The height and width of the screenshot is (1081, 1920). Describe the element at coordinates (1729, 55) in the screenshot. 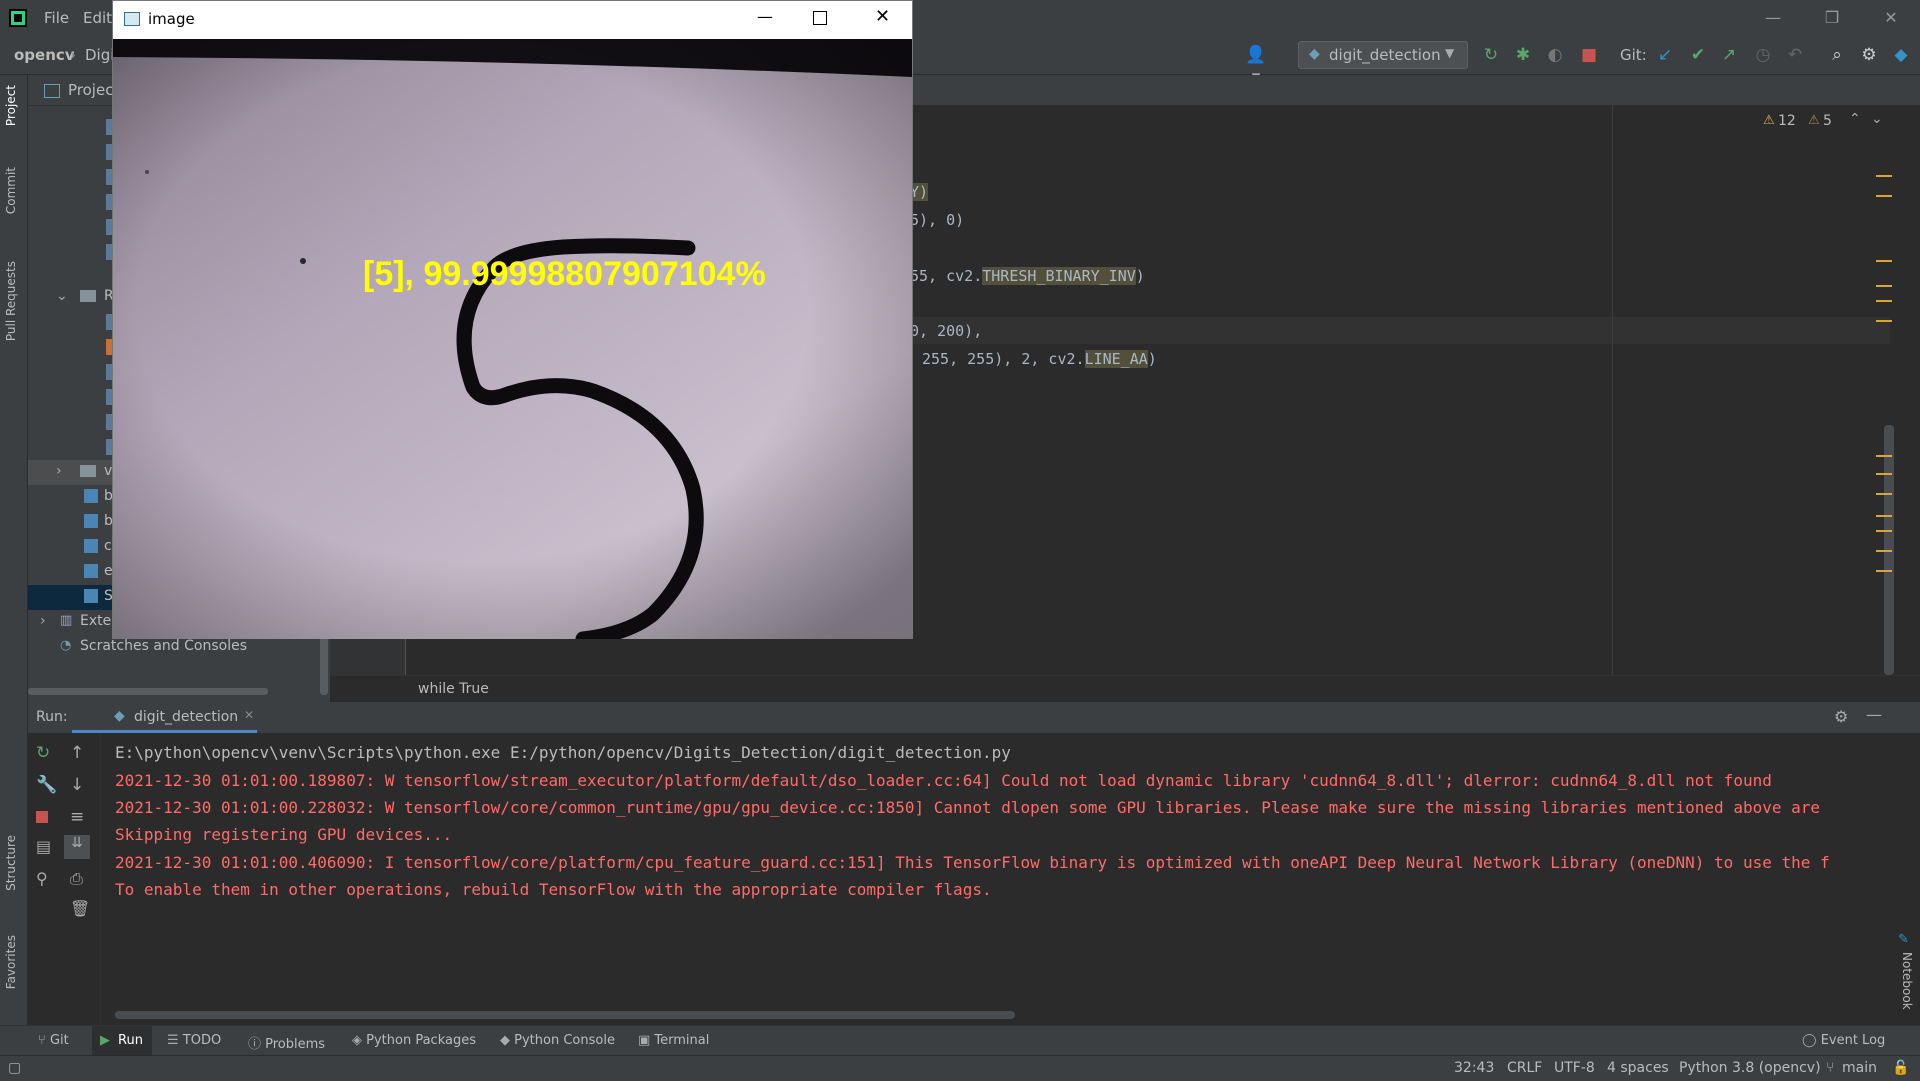

I see `git-push-icon: ↗` at that location.